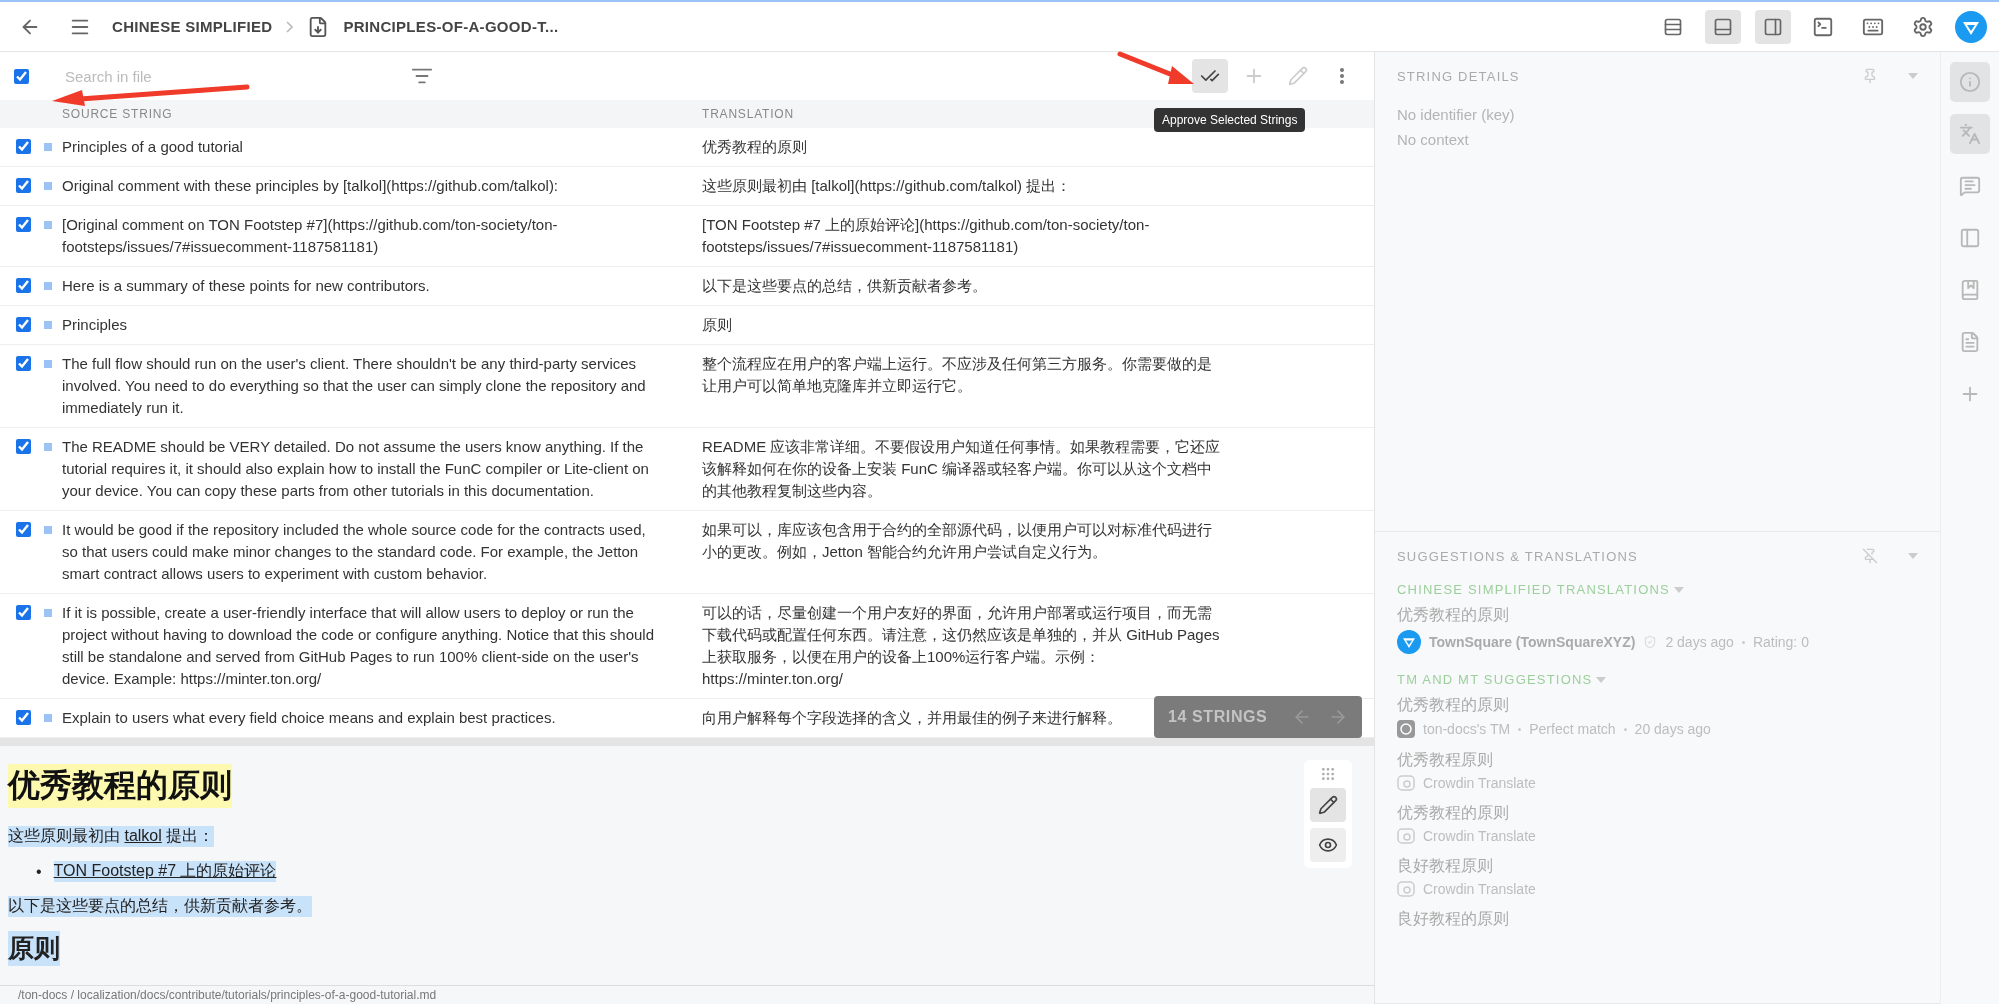 This screenshot has height=1004, width=1999. I want to click on edit-mode-button, so click(1328, 805).